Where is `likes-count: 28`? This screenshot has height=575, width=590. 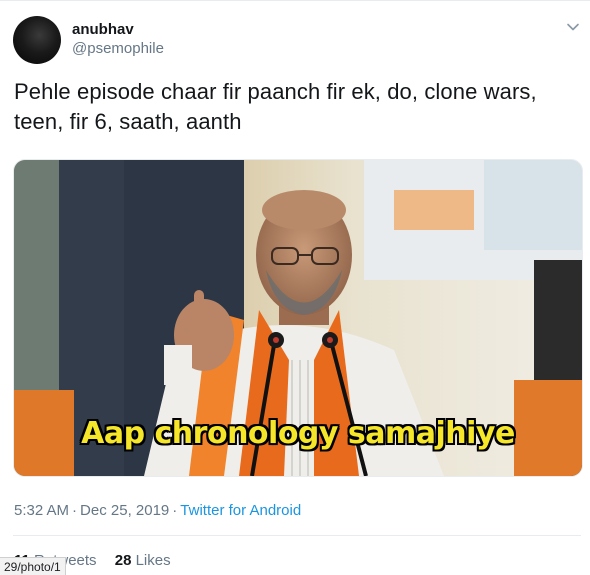
likes-count: 28 is located at coordinates (123, 560).